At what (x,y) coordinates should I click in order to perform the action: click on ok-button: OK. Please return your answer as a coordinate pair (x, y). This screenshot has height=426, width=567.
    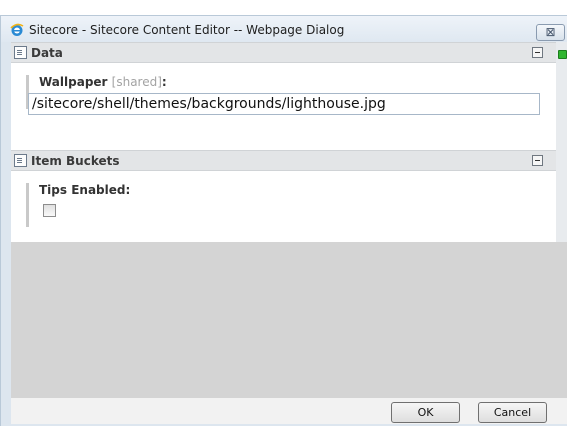
    Looking at the image, I should click on (425, 412).